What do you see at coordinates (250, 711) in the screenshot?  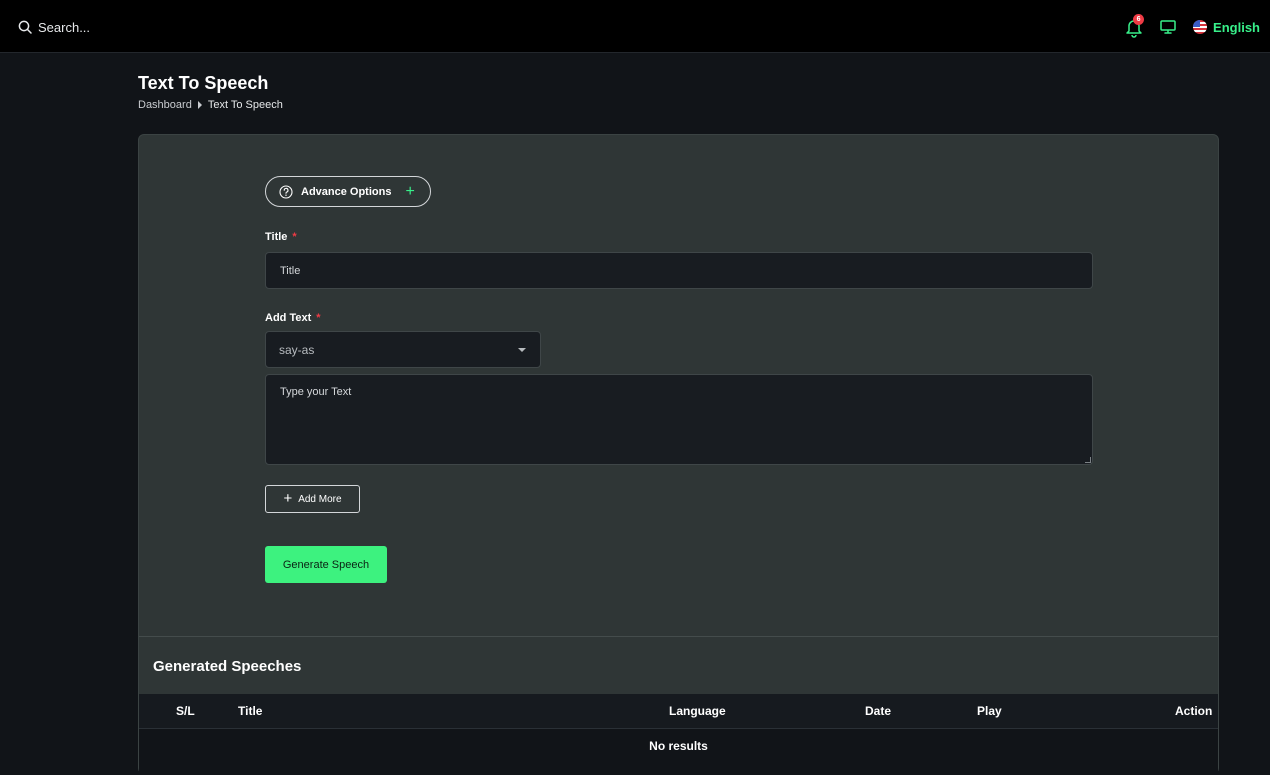 I see `column-header-title: Title` at bounding box center [250, 711].